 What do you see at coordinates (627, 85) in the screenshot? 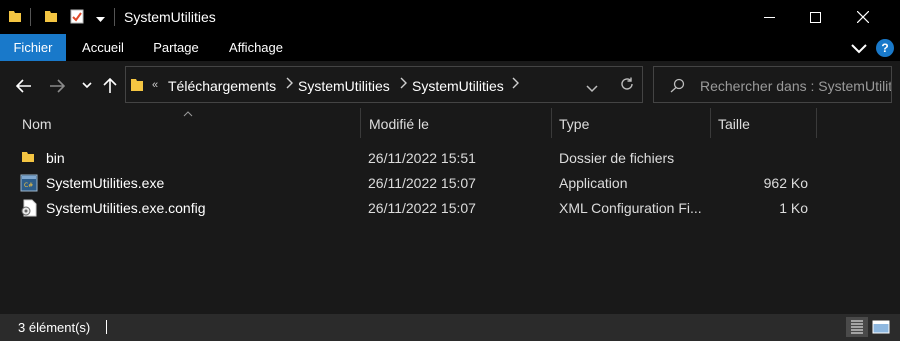
I see `refresh-icon` at bounding box center [627, 85].